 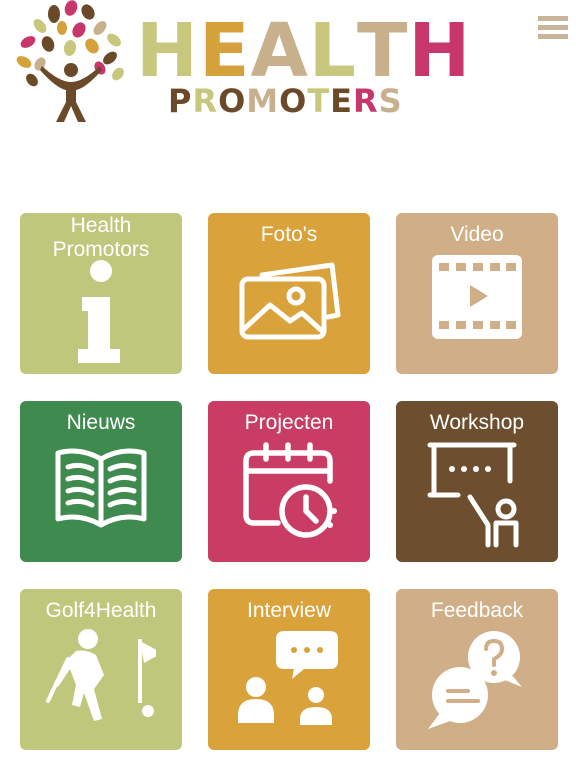 I want to click on book-icon, so click(x=101, y=488).